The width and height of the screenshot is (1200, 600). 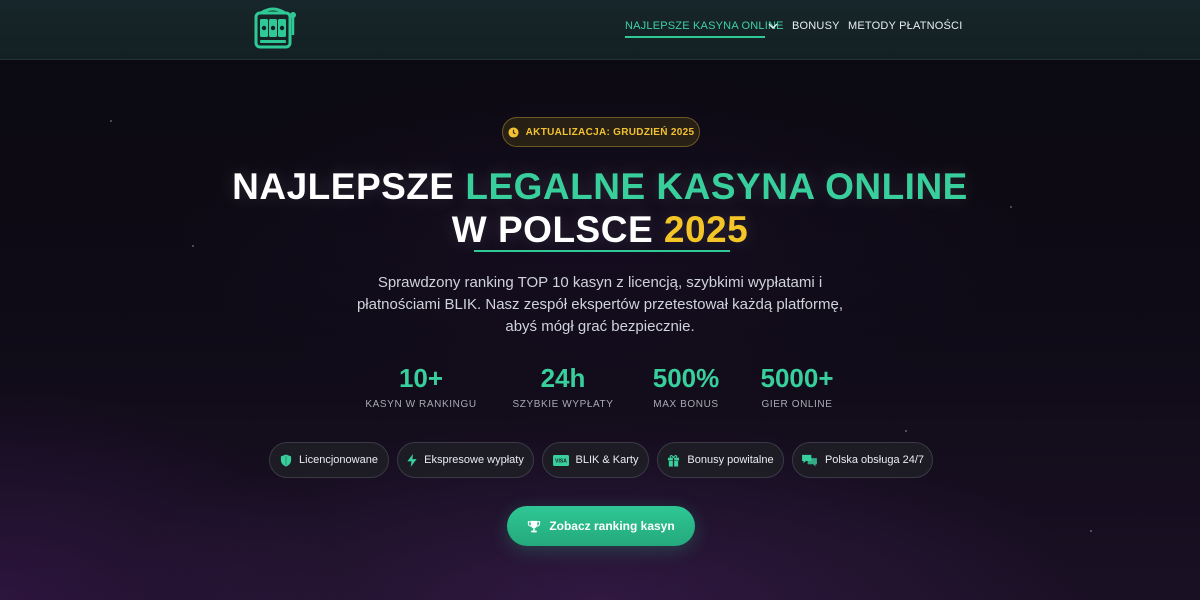 I want to click on update-badge: AKTUALIZACJA: GRUDZIEŃ 2025, so click(x=601, y=132).